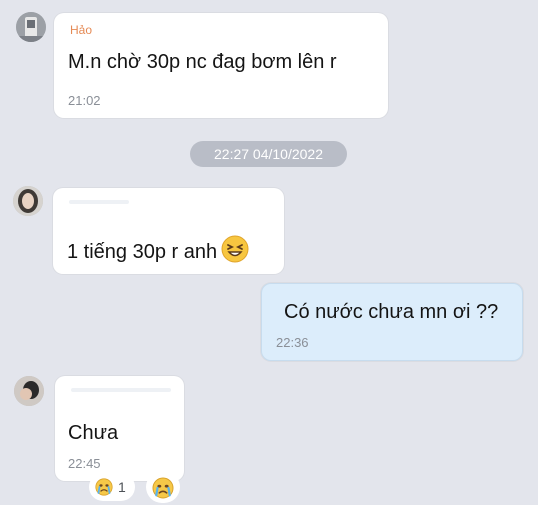 The image size is (538, 505). I want to click on message-text: M.n chờ 30p nc đag bơm lên r, so click(202, 62).